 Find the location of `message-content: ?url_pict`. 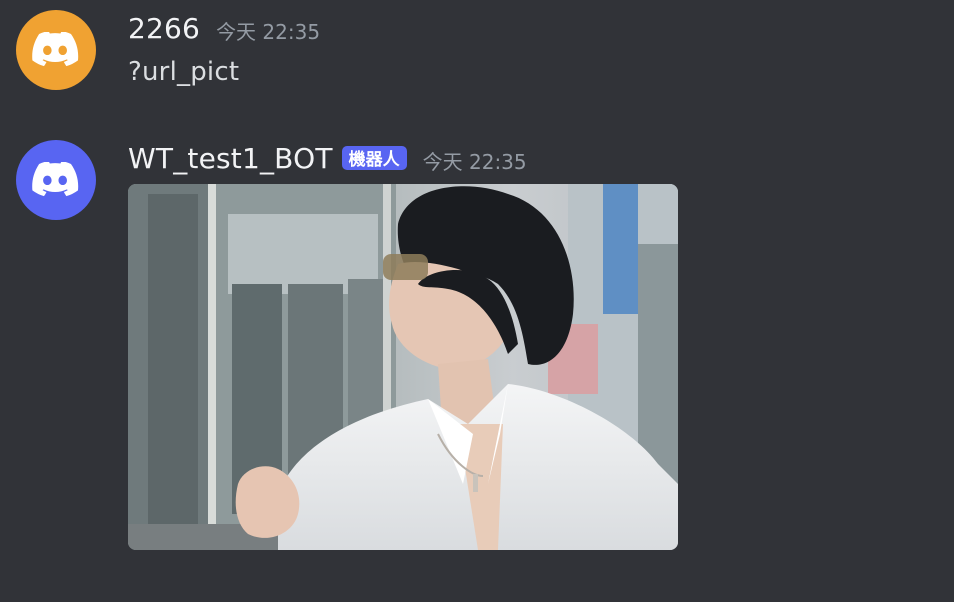

message-content: ?url_pict is located at coordinates (184, 72).